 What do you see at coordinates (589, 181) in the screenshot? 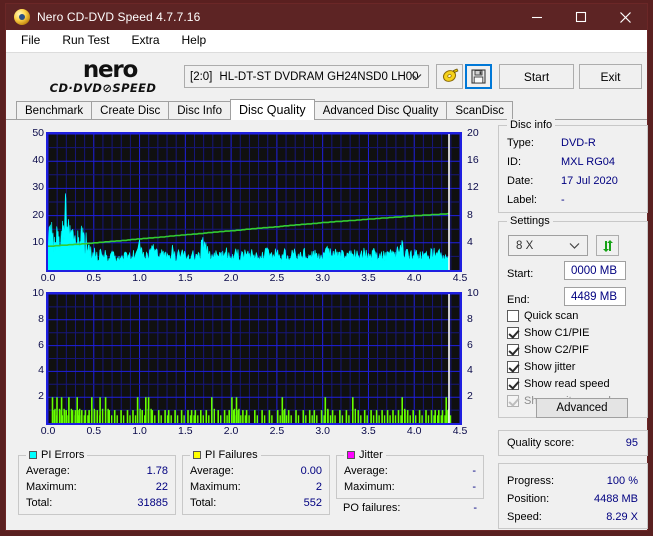
I see `disc-date-value: 17 Jul 2020` at bounding box center [589, 181].